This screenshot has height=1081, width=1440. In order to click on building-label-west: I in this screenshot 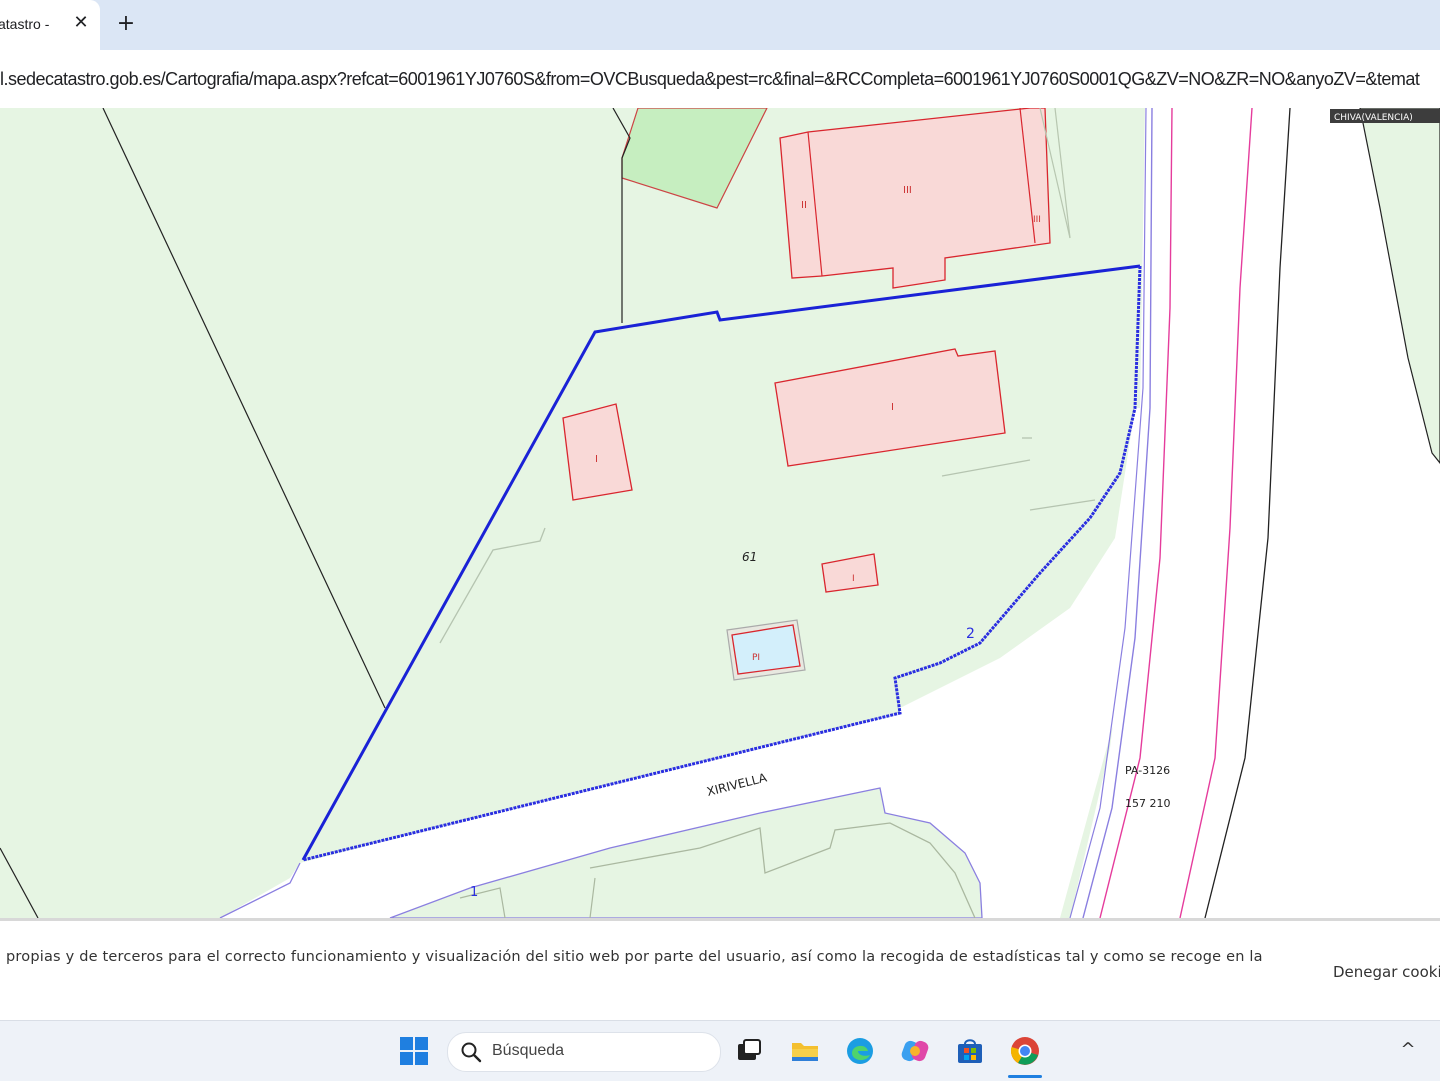, I will do `click(596, 459)`.